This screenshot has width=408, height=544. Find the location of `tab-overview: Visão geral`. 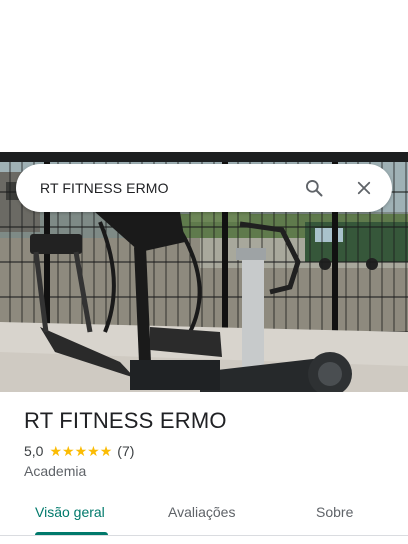

tab-overview: Visão geral is located at coordinates (70, 512).